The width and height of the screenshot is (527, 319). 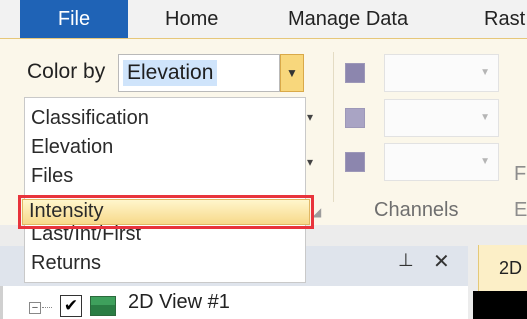 I want to click on layer-visibility-checkbox: ✔, so click(x=71, y=306).